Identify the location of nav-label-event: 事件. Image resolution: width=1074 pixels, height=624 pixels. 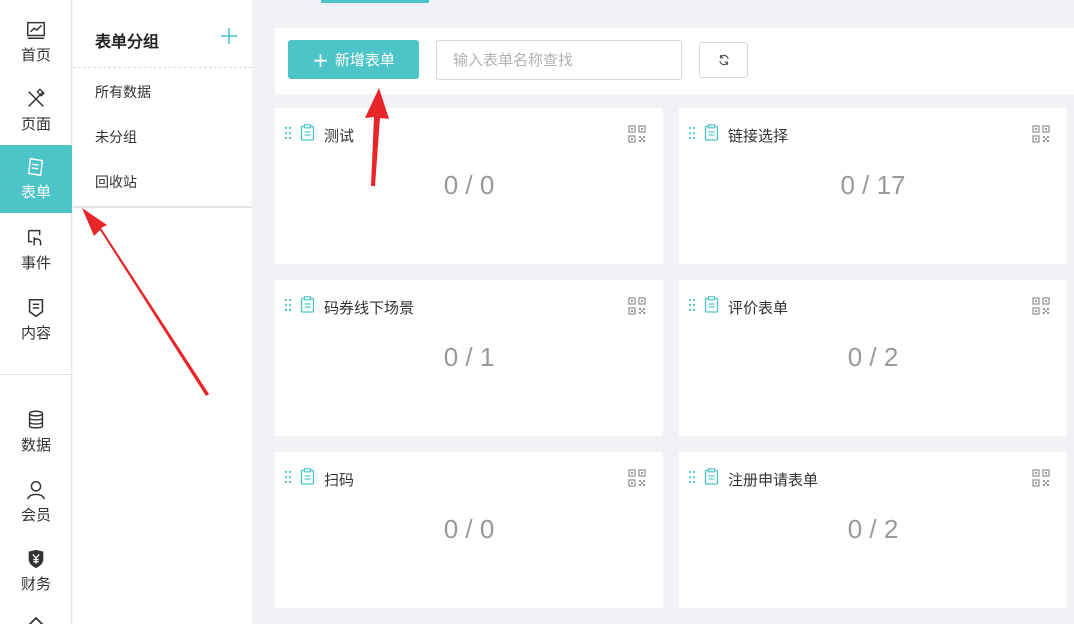
(35, 263).